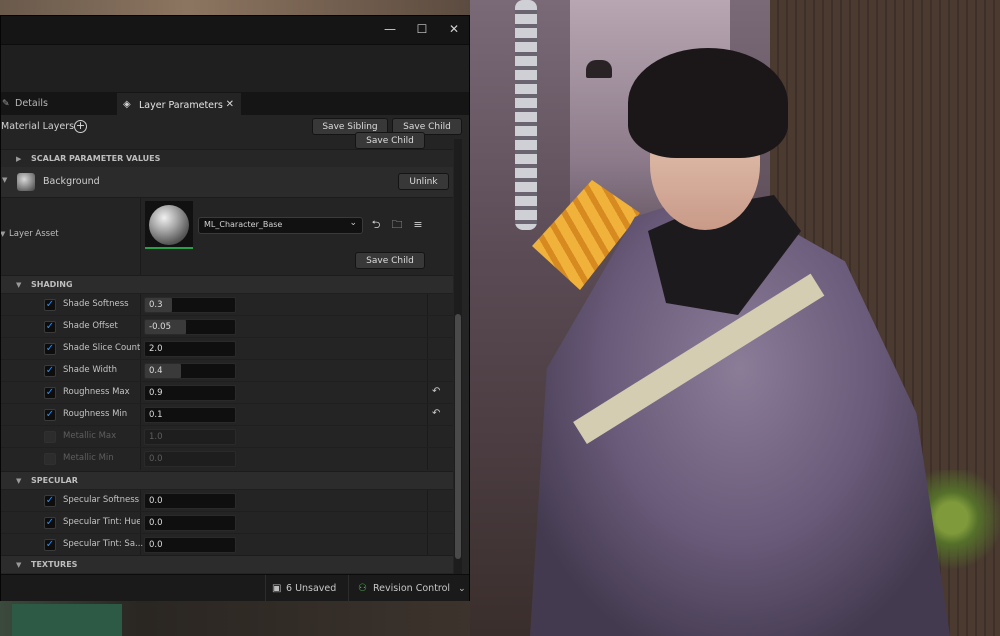 The height and width of the screenshot is (636, 1000). I want to click on unsaved-count: 6 Unsaved, so click(311, 588).